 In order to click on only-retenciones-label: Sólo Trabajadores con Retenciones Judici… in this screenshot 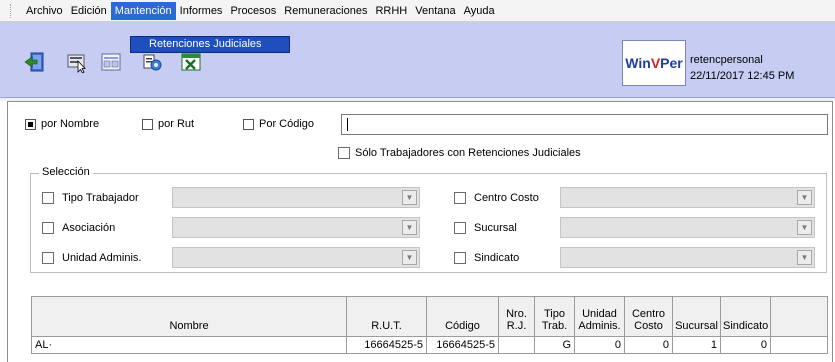, I will do `click(468, 153)`.